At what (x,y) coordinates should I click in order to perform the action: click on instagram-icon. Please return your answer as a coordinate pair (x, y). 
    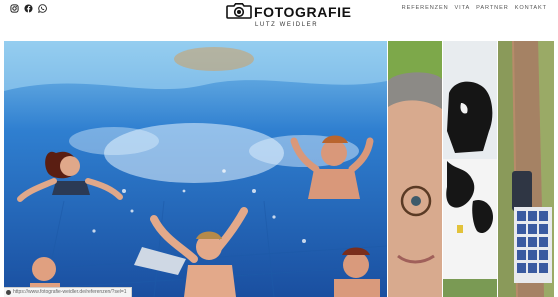
    Looking at the image, I should click on (14, 8).